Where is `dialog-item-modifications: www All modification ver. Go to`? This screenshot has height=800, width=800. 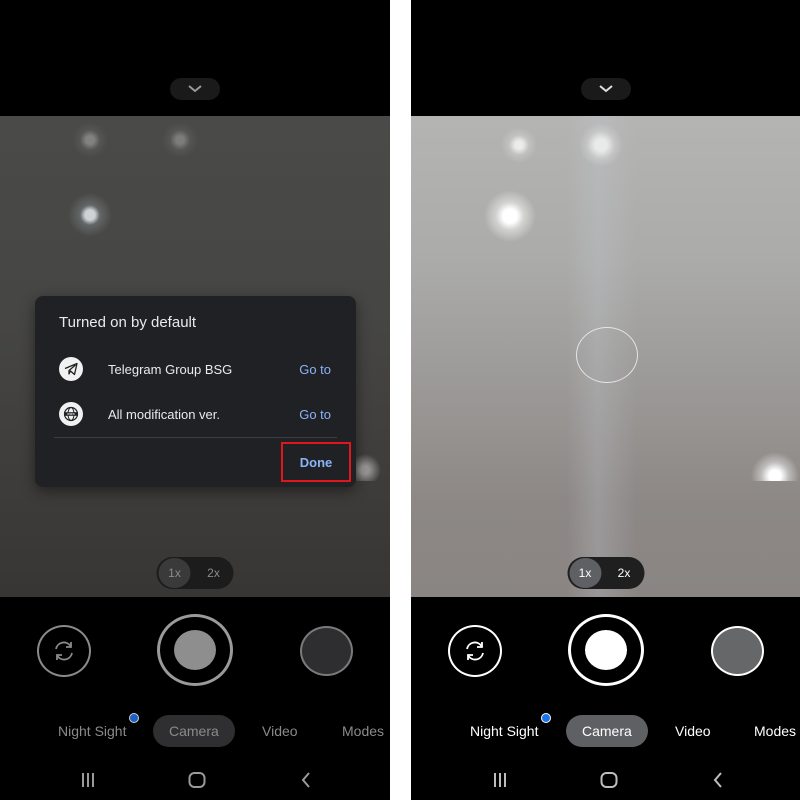
dialog-item-modifications: www All modification ver. Go to is located at coordinates (195, 414).